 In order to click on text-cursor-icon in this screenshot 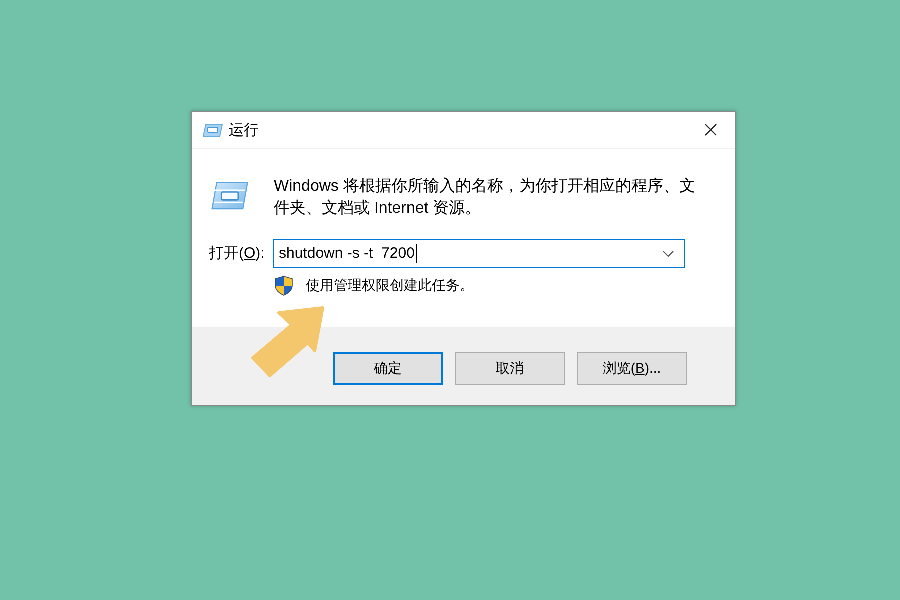, I will do `click(416, 253)`.